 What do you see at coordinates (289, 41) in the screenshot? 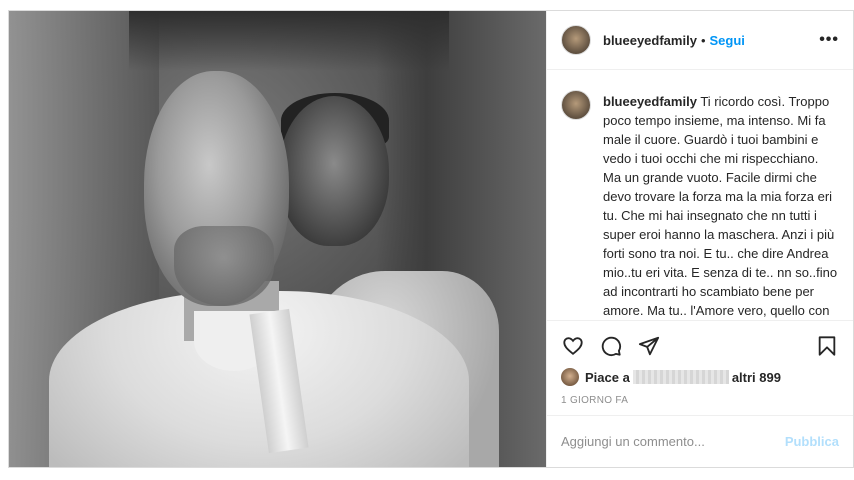
I see `photo-background-top` at bounding box center [289, 41].